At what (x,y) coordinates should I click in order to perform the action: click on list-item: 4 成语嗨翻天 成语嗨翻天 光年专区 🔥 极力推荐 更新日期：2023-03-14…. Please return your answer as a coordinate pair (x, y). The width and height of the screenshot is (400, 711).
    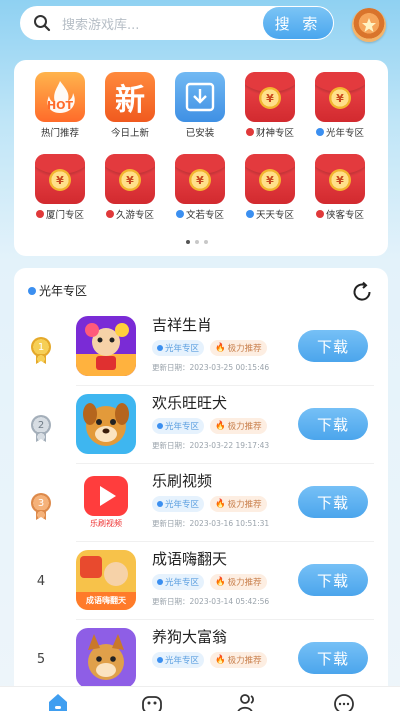
    Looking at the image, I should click on (201, 581).